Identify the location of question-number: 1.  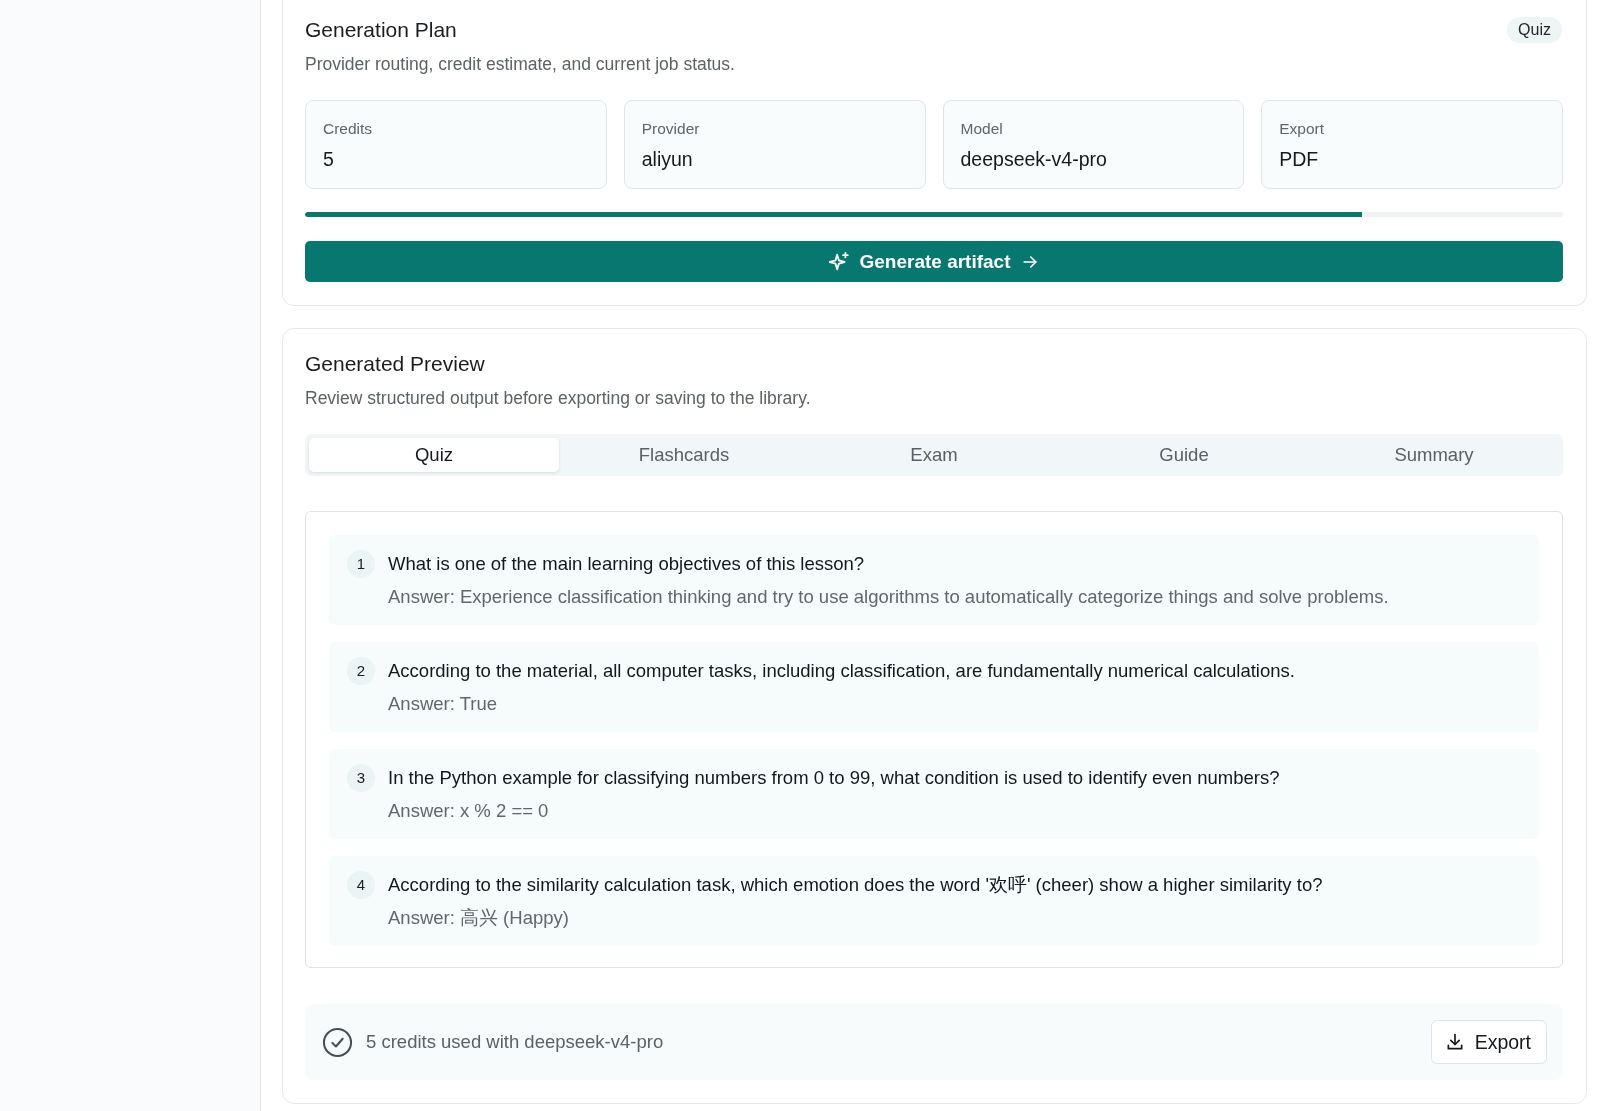
(361, 564).